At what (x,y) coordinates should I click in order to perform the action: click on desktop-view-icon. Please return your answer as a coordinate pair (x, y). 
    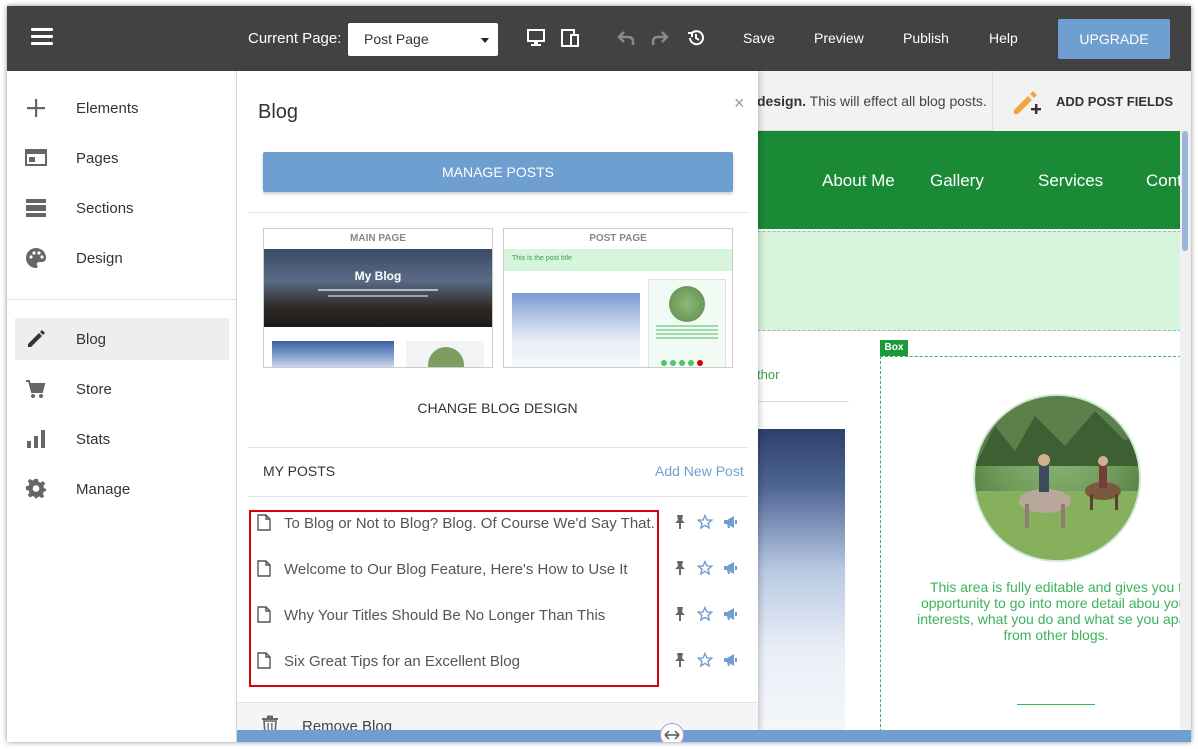
    Looking at the image, I should click on (536, 38).